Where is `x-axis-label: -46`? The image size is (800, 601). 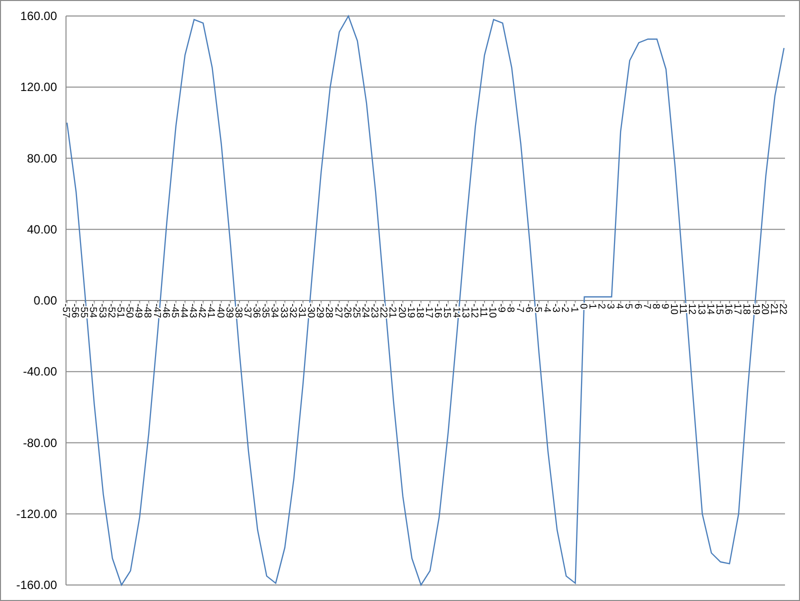 x-axis-label: -46 is located at coordinates (165, 311).